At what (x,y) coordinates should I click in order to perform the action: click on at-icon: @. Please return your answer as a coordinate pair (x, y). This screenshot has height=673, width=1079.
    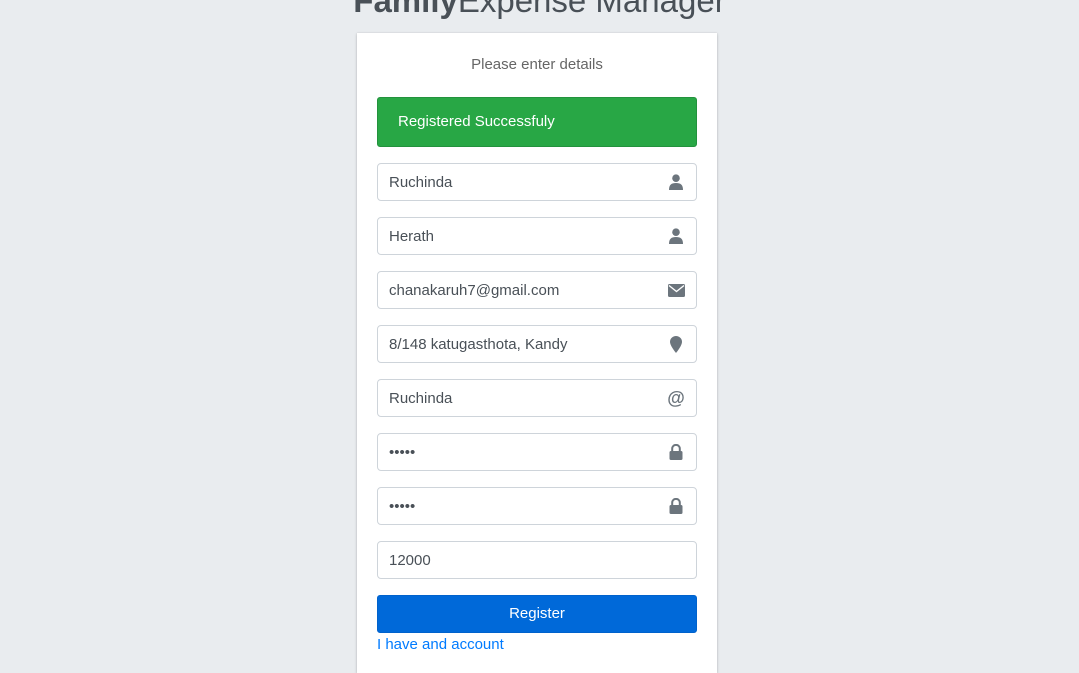
    Looking at the image, I should click on (676, 398).